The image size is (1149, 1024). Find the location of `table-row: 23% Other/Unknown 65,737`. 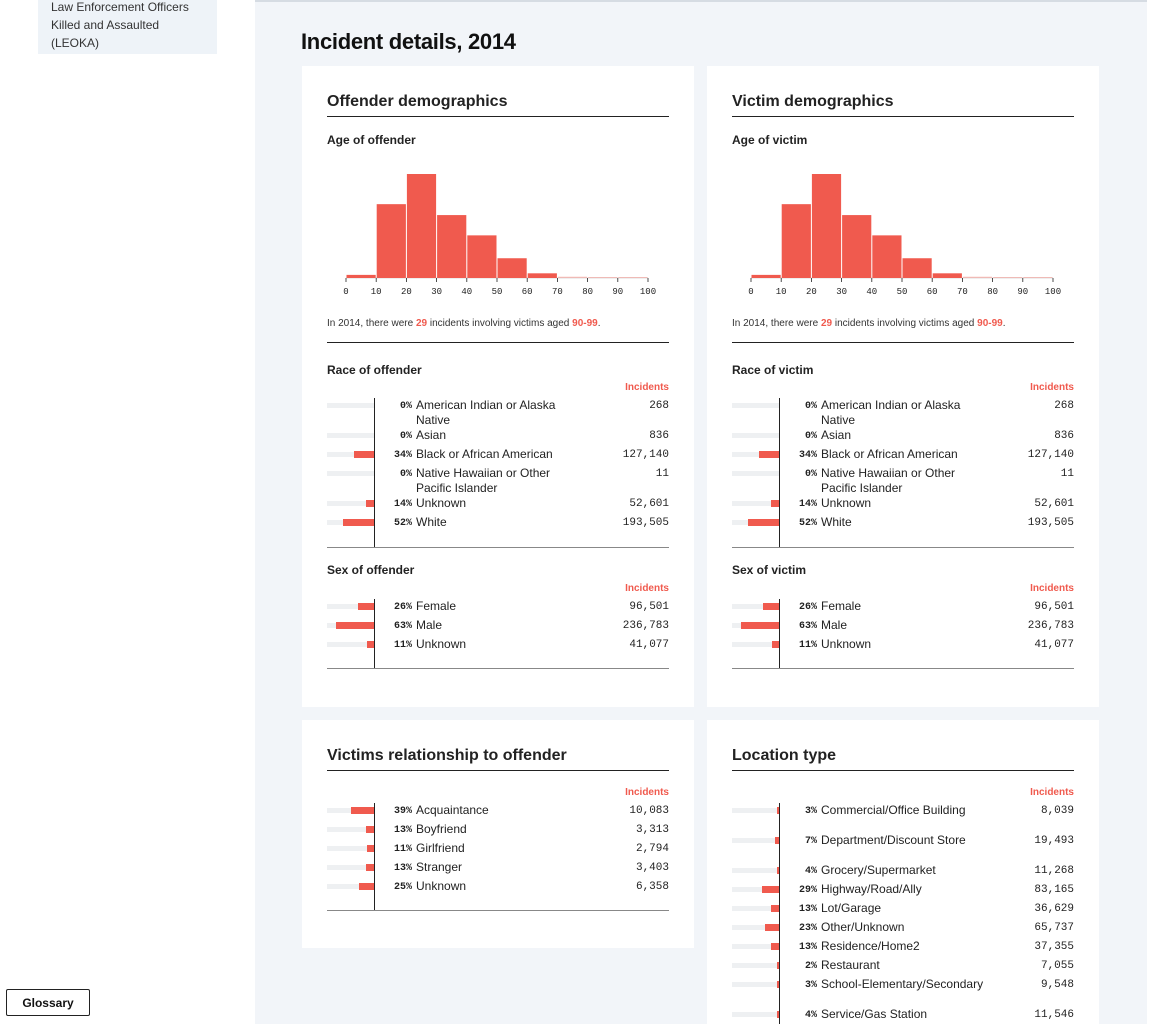

table-row: 23% Other/Unknown 65,737 is located at coordinates (903, 929).